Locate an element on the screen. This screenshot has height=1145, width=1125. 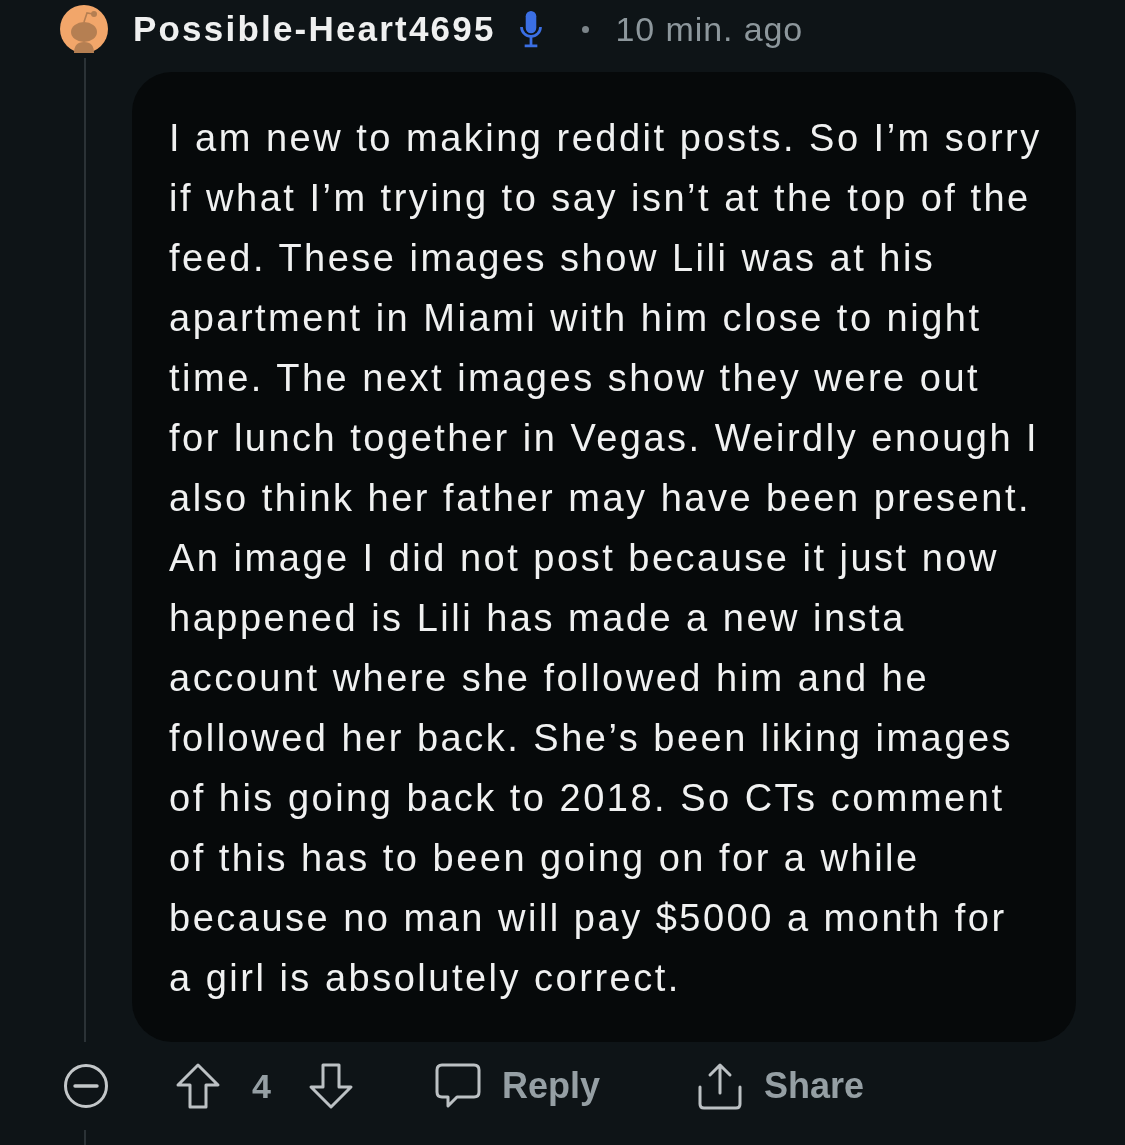
minus-circle-icon is located at coordinates (86, 1086).